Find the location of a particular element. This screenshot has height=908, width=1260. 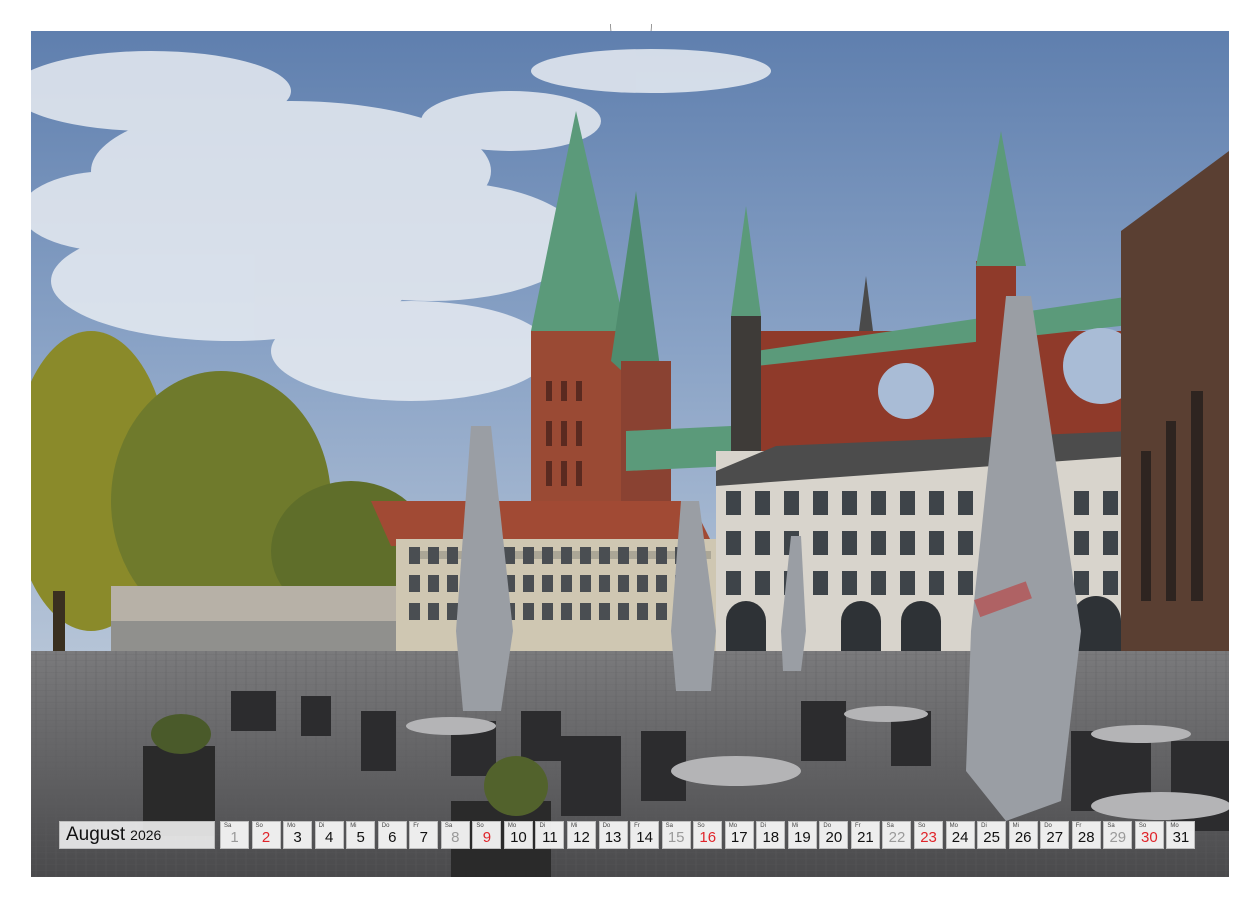

day-number: 18 is located at coordinates (771, 837).